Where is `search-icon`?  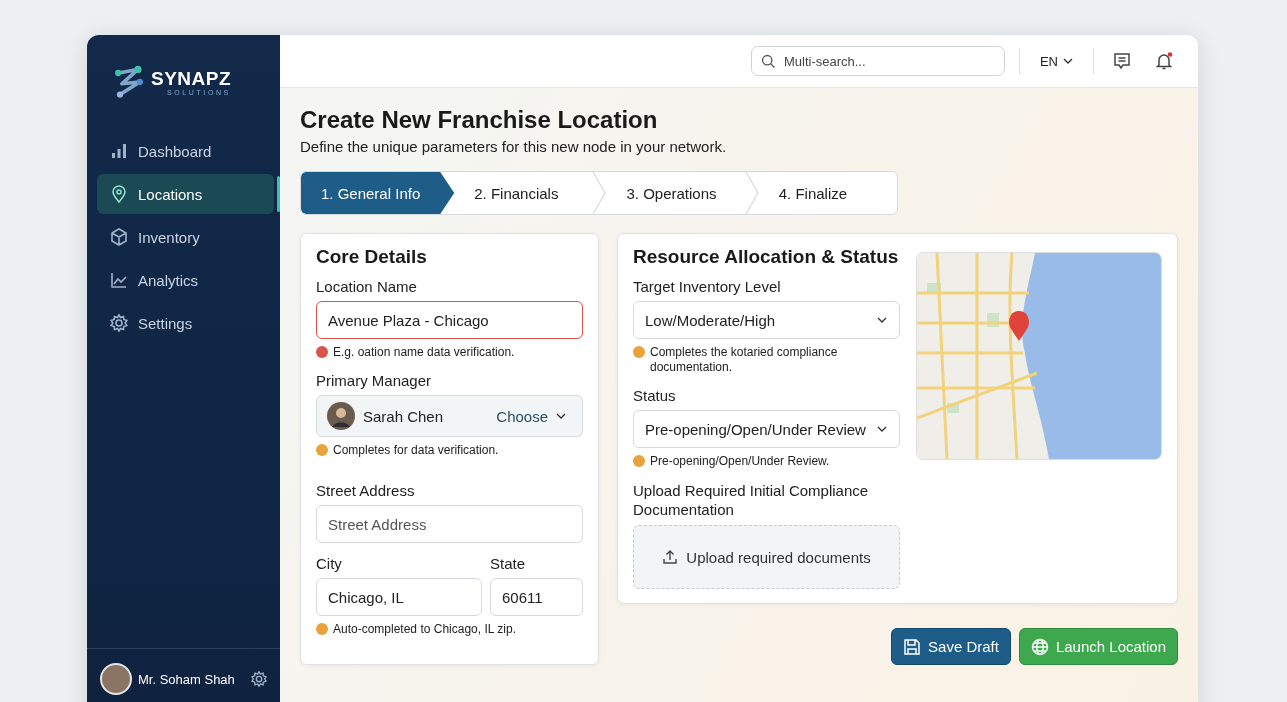 search-icon is located at coordinates (768, 61).